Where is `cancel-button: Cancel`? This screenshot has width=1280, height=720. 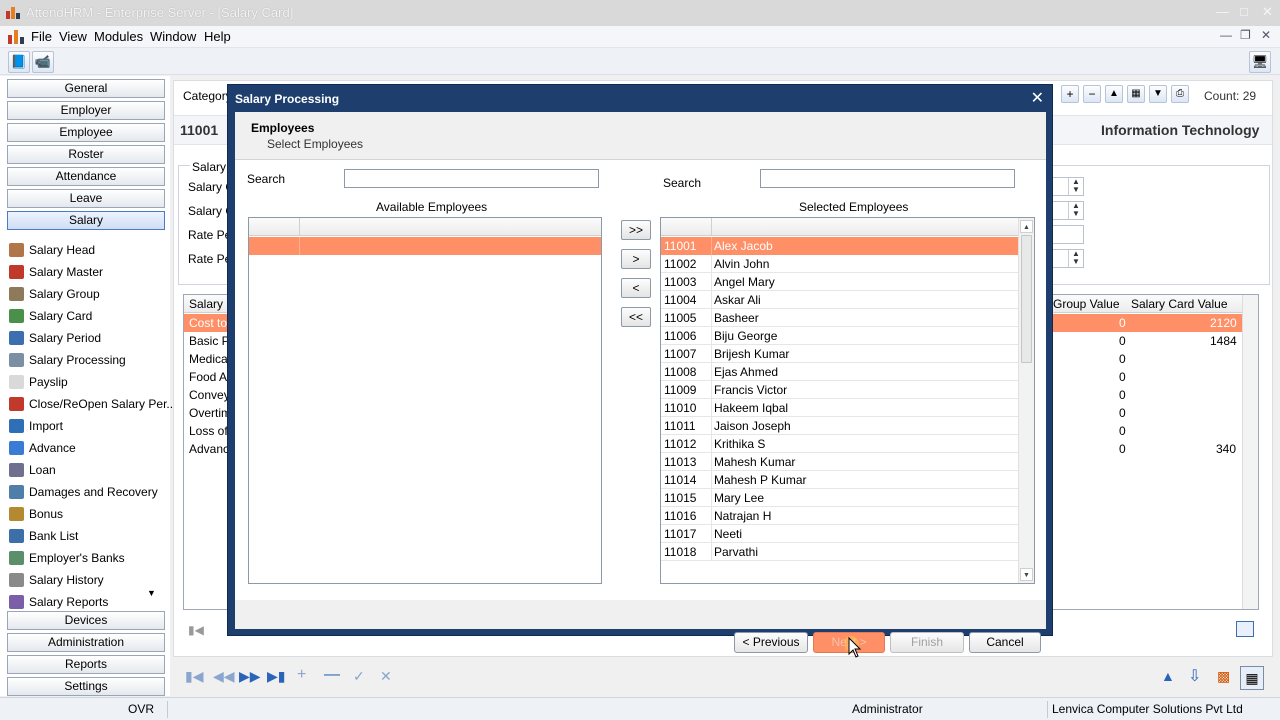 cancel-button: Cancel is located at coordinates (1005, 642).